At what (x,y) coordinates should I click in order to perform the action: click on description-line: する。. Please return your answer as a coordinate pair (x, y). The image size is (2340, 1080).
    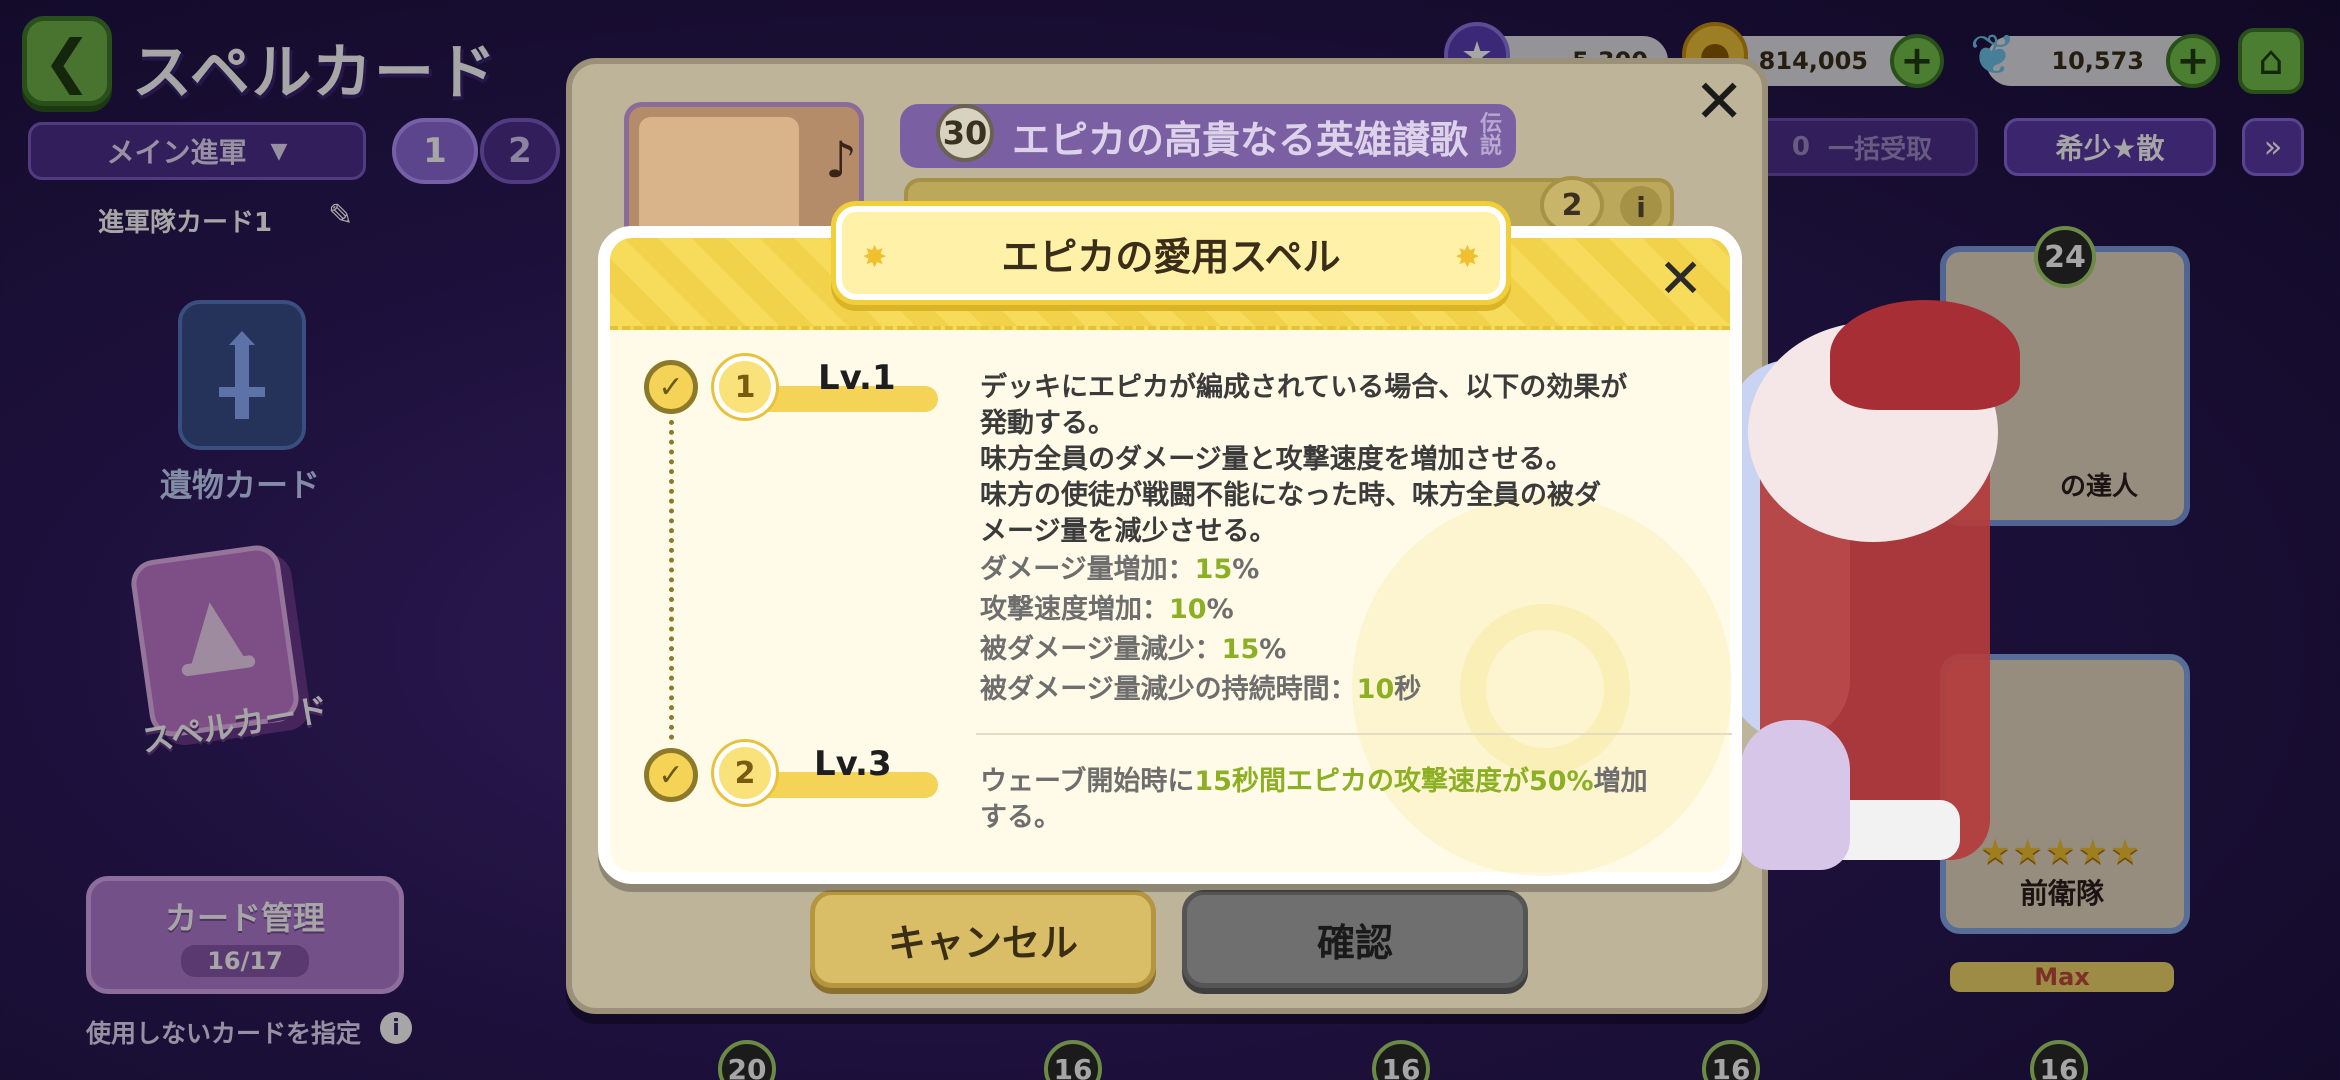
    Looking at the image, I should click on (1020, 817).